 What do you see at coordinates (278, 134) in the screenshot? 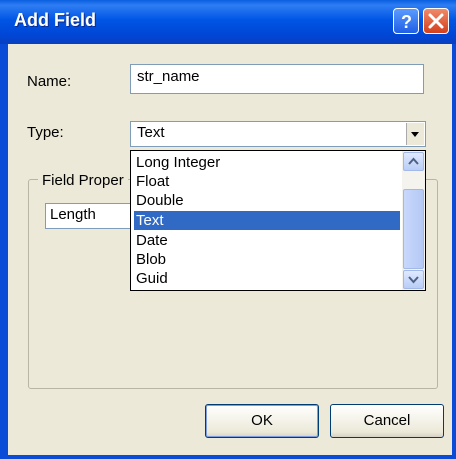
I see `type-select: Text` at bounding box center [278, 134].